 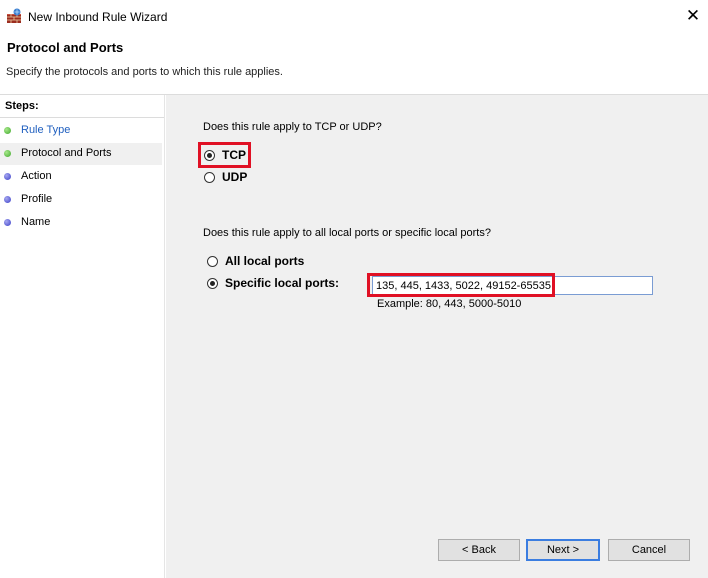 What do you see at coordinates (649, 550) in the screenshot?
I see `cancel-button: Cancel` at bounding box center [649, 550].